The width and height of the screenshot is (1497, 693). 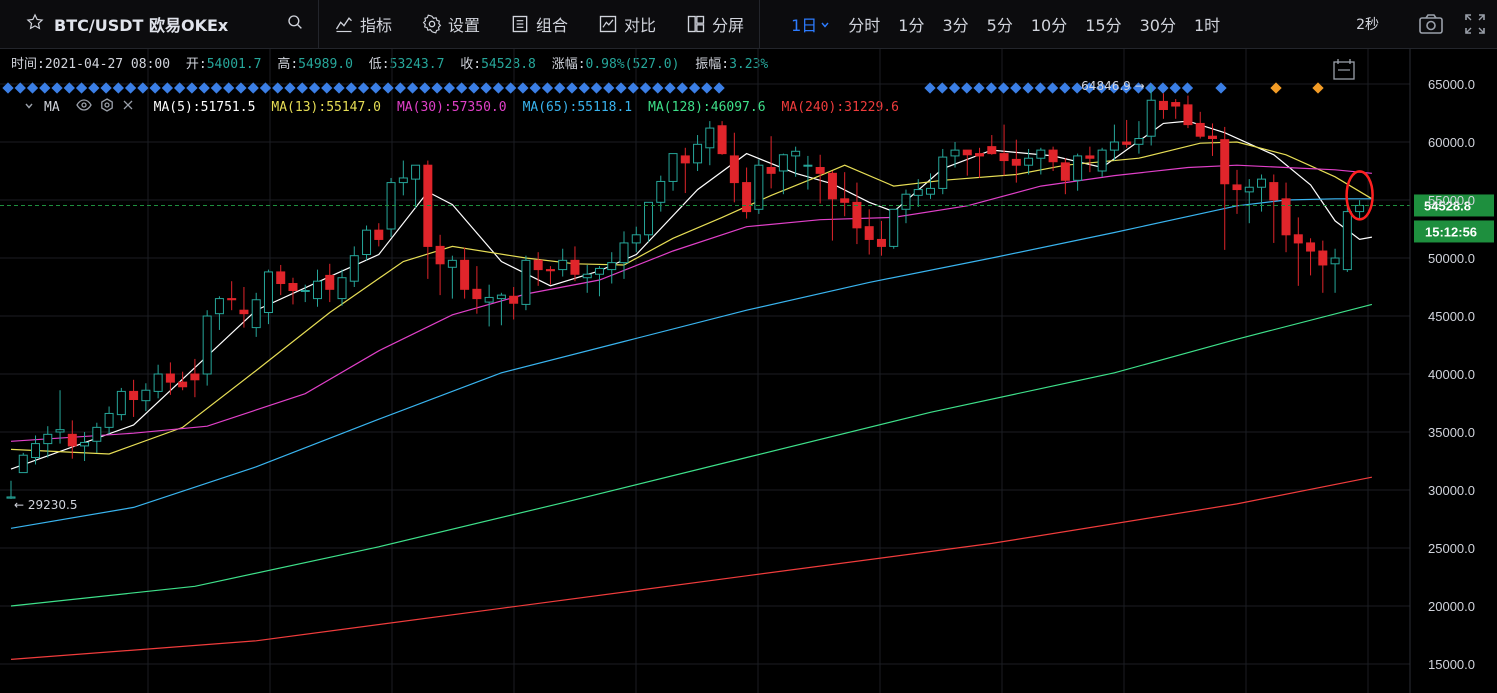 I want to click on star-icon, so click(x=35, y=24).